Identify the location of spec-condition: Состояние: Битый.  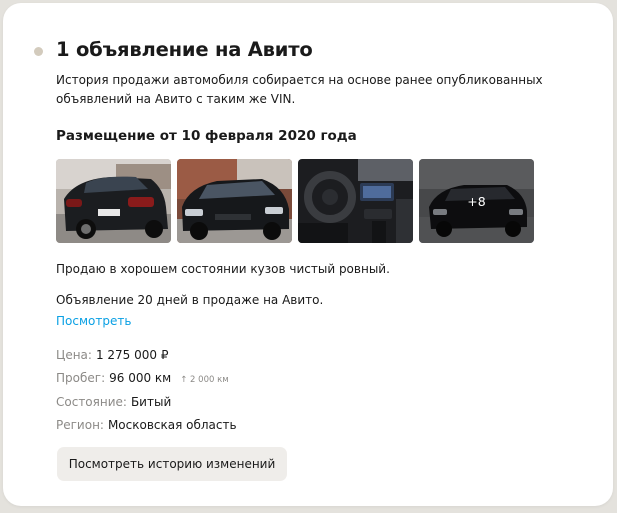
(113, 402).